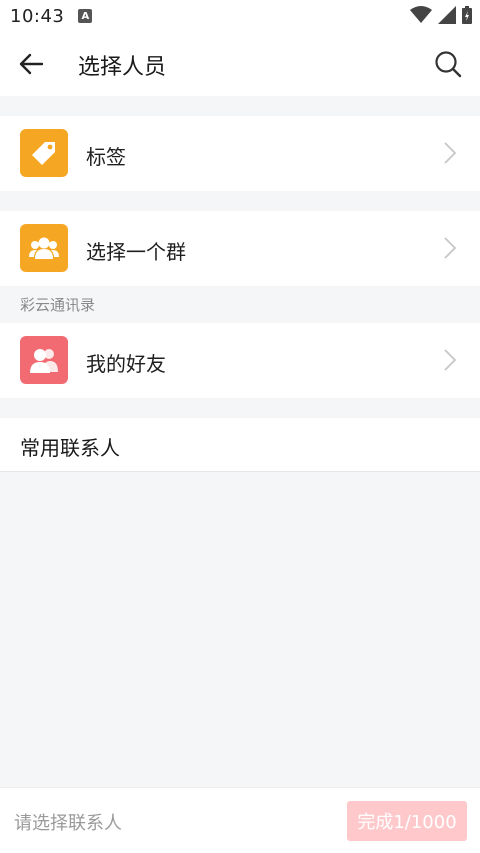 This screenshot has height=853, width=480. What do you see at coordinates (122, 67) in the screenshot?
I see `page-title: 选择人员` at bounding box center [122, 67].